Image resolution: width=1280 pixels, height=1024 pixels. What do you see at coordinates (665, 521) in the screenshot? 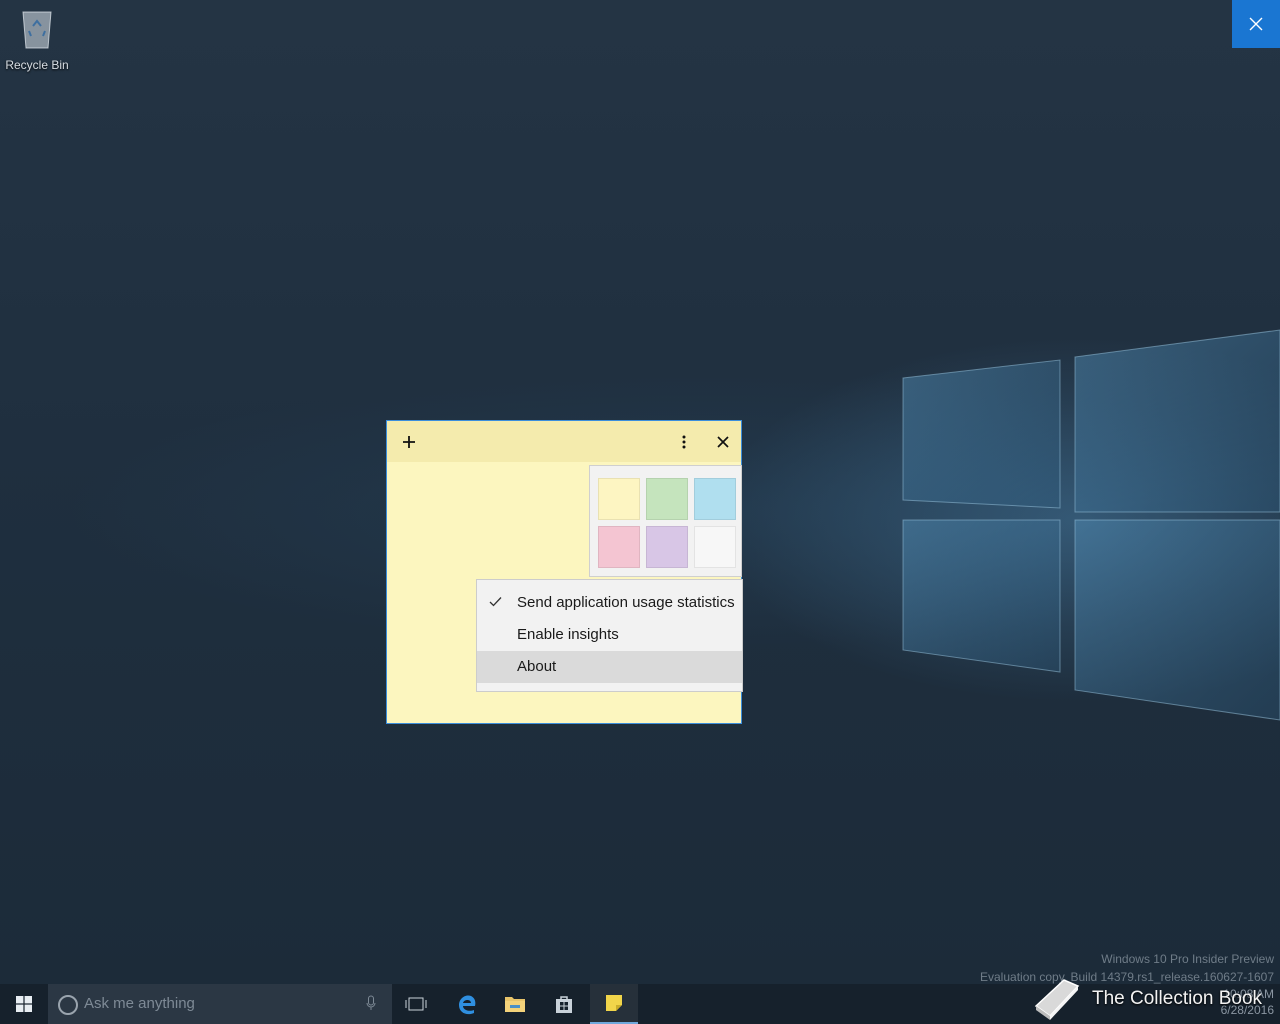
I see `color-palette` at bounding box center [665, 521].